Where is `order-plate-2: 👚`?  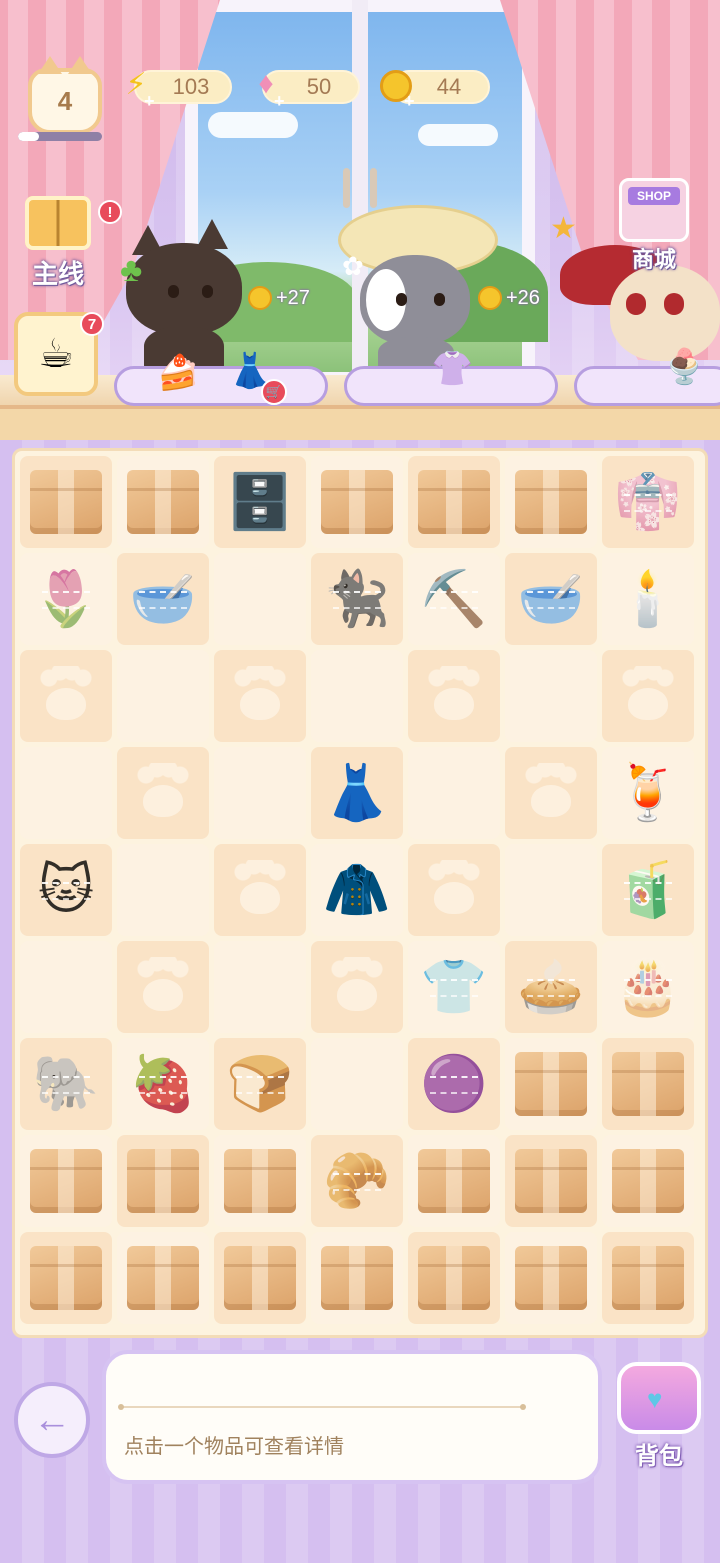 order-plate-2: 👚 is located at coordinates (451, 378).